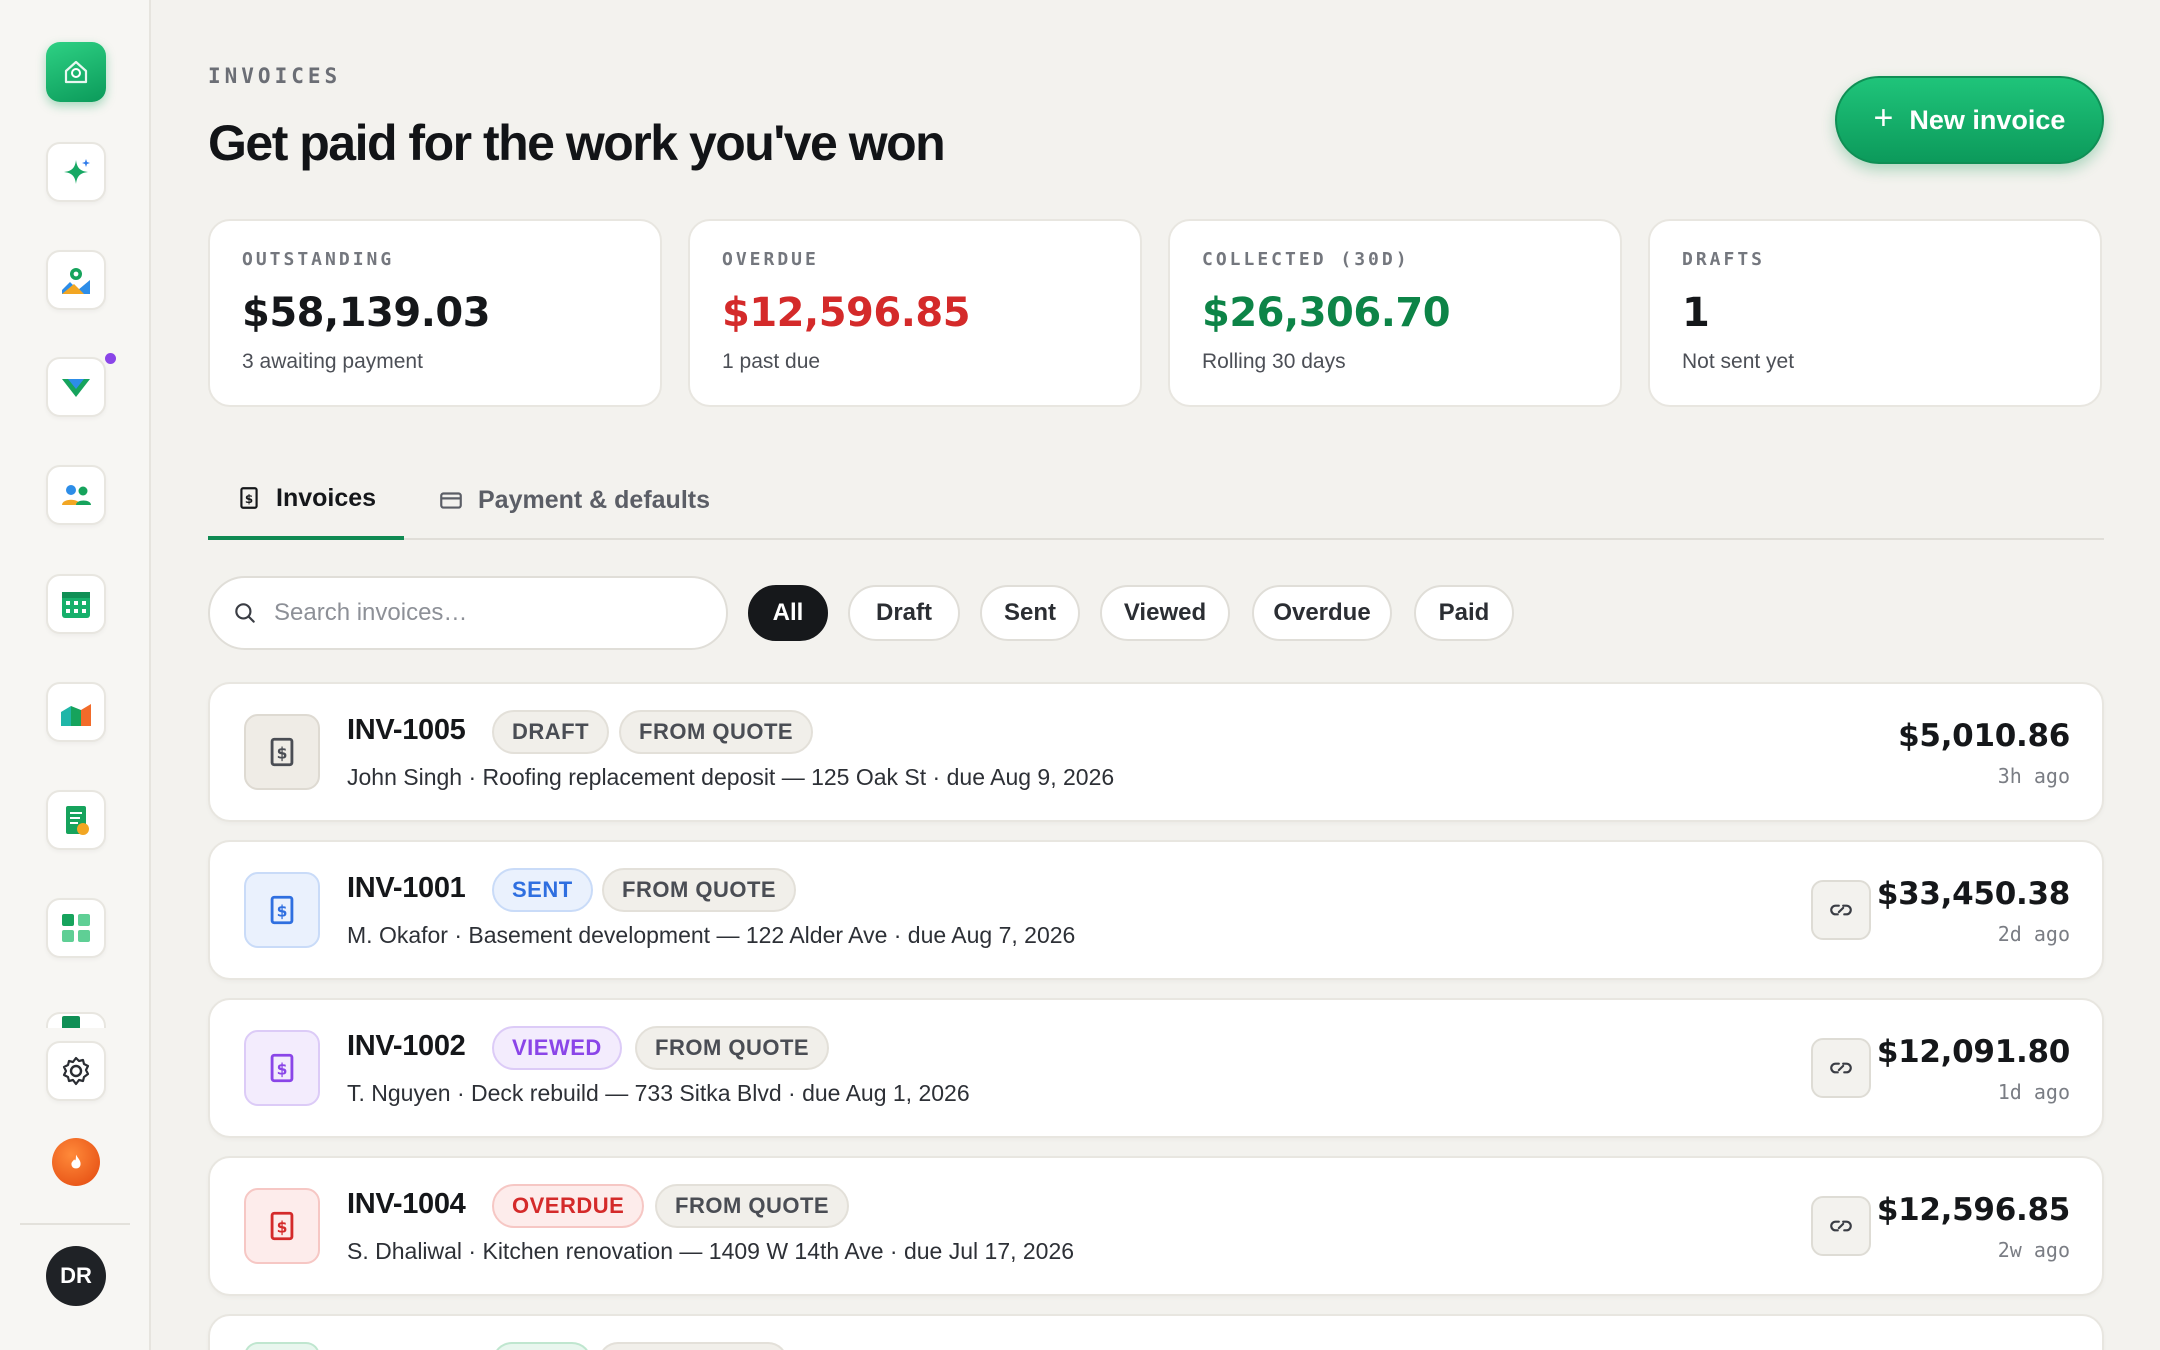  I want to click on sparkle-icon, so click(77, 171).